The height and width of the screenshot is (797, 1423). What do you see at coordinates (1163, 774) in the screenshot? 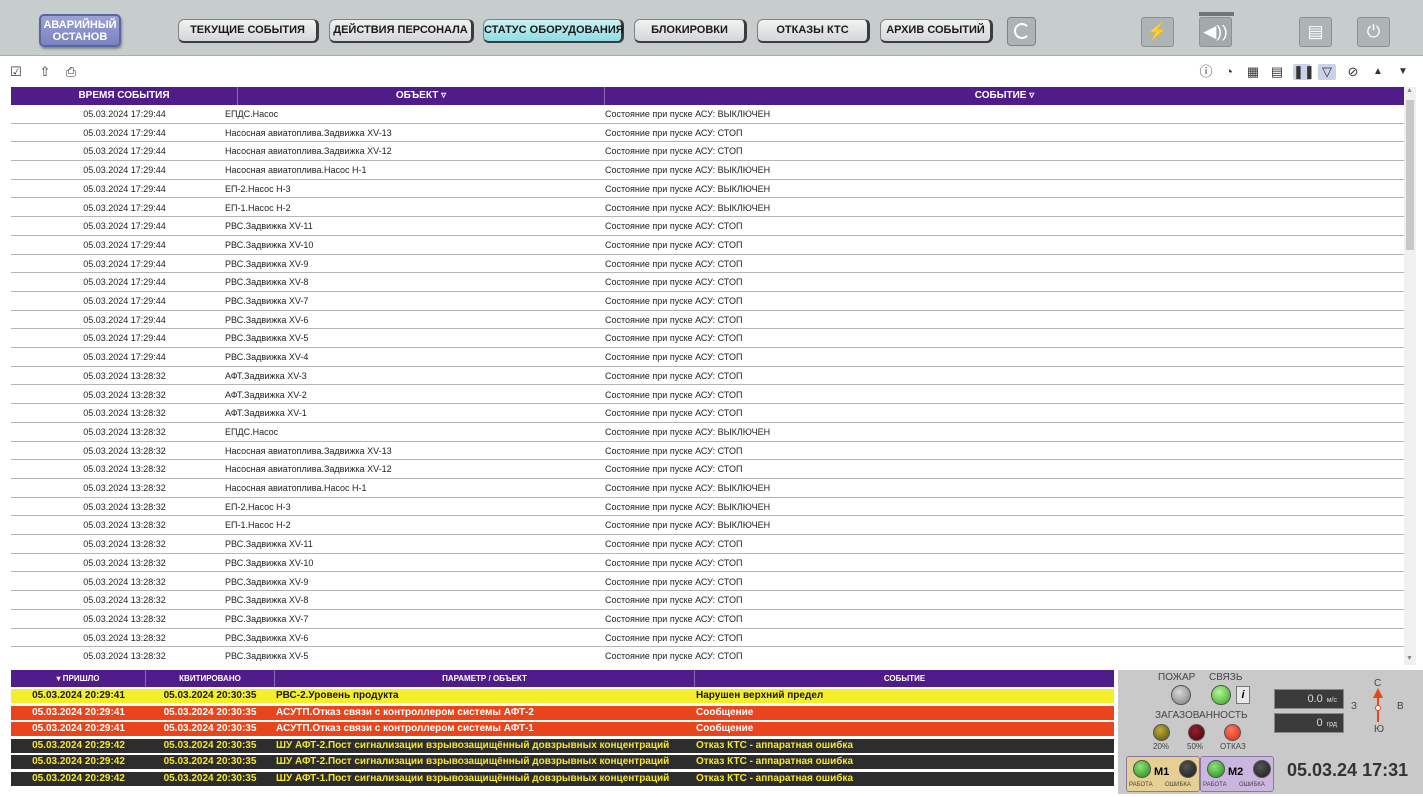
I see `module-m1: М1 РАБОТА ОШИБКА` at bounding box center [1163, 774].